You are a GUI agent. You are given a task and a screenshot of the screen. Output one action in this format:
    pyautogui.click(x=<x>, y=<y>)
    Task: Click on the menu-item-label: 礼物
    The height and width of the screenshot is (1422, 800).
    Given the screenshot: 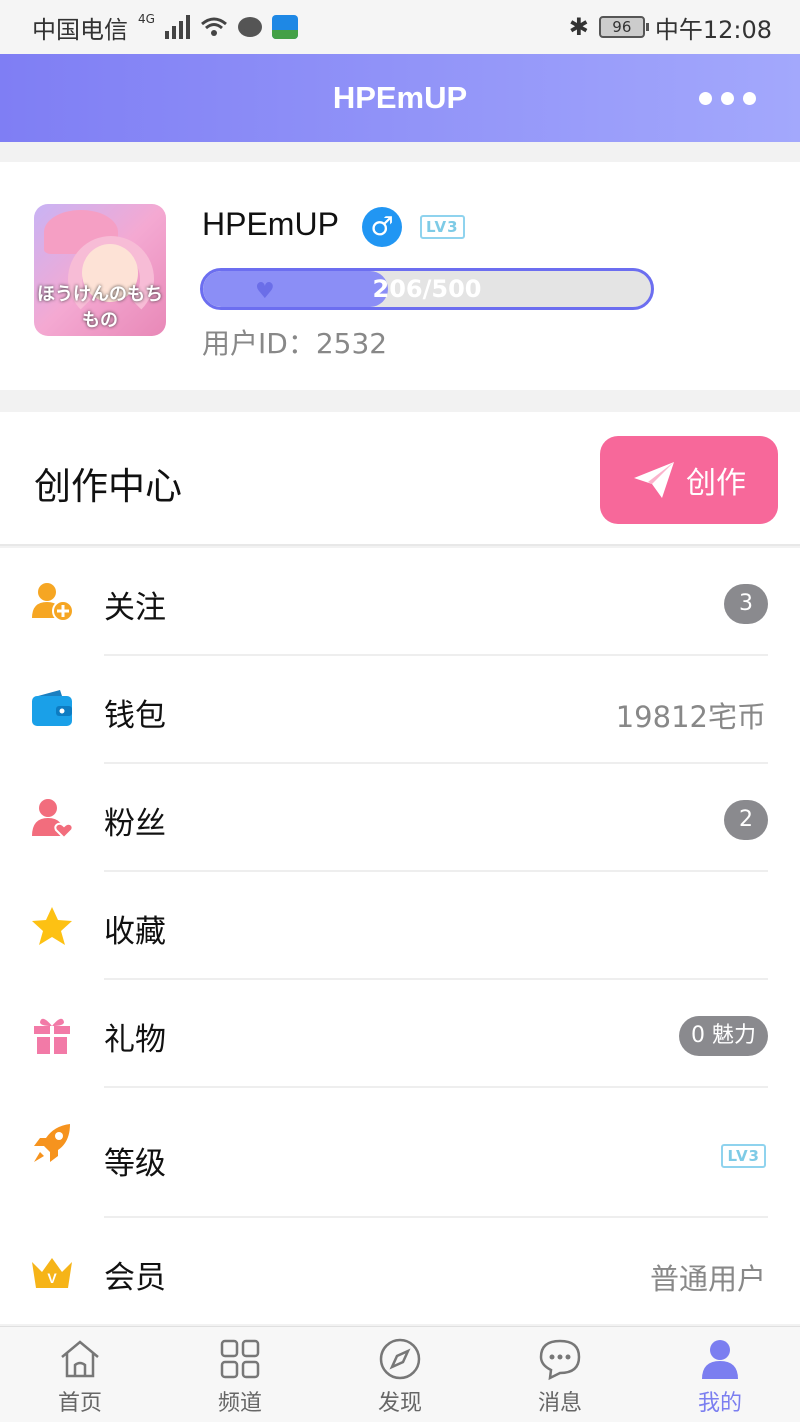 What is the action you would take?
    pyautogui.click(x=135, y=1040)
    